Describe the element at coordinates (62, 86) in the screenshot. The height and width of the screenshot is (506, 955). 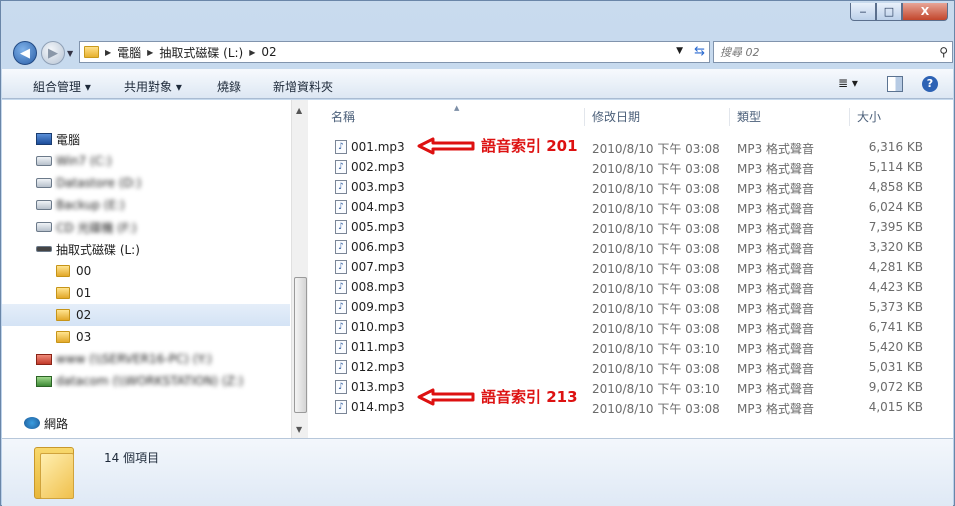
I see `organize-button: 組合管理 ▾` at that location.